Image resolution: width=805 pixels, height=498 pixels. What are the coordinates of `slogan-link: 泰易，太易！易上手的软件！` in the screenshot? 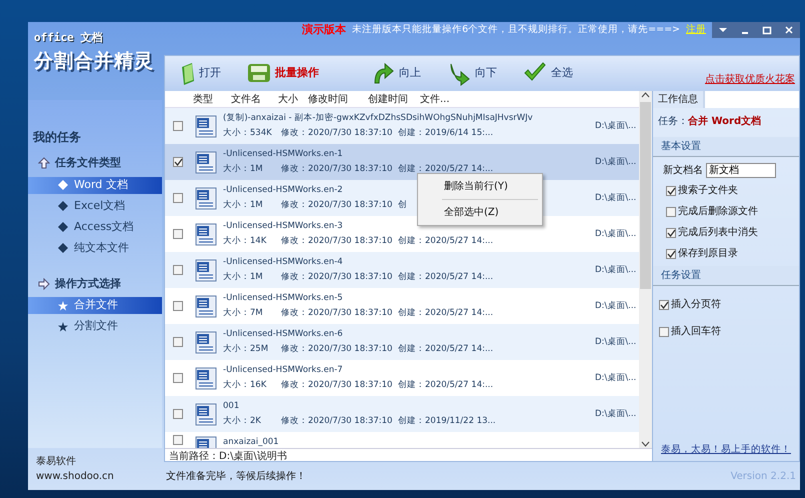 It's located at (726, 449).